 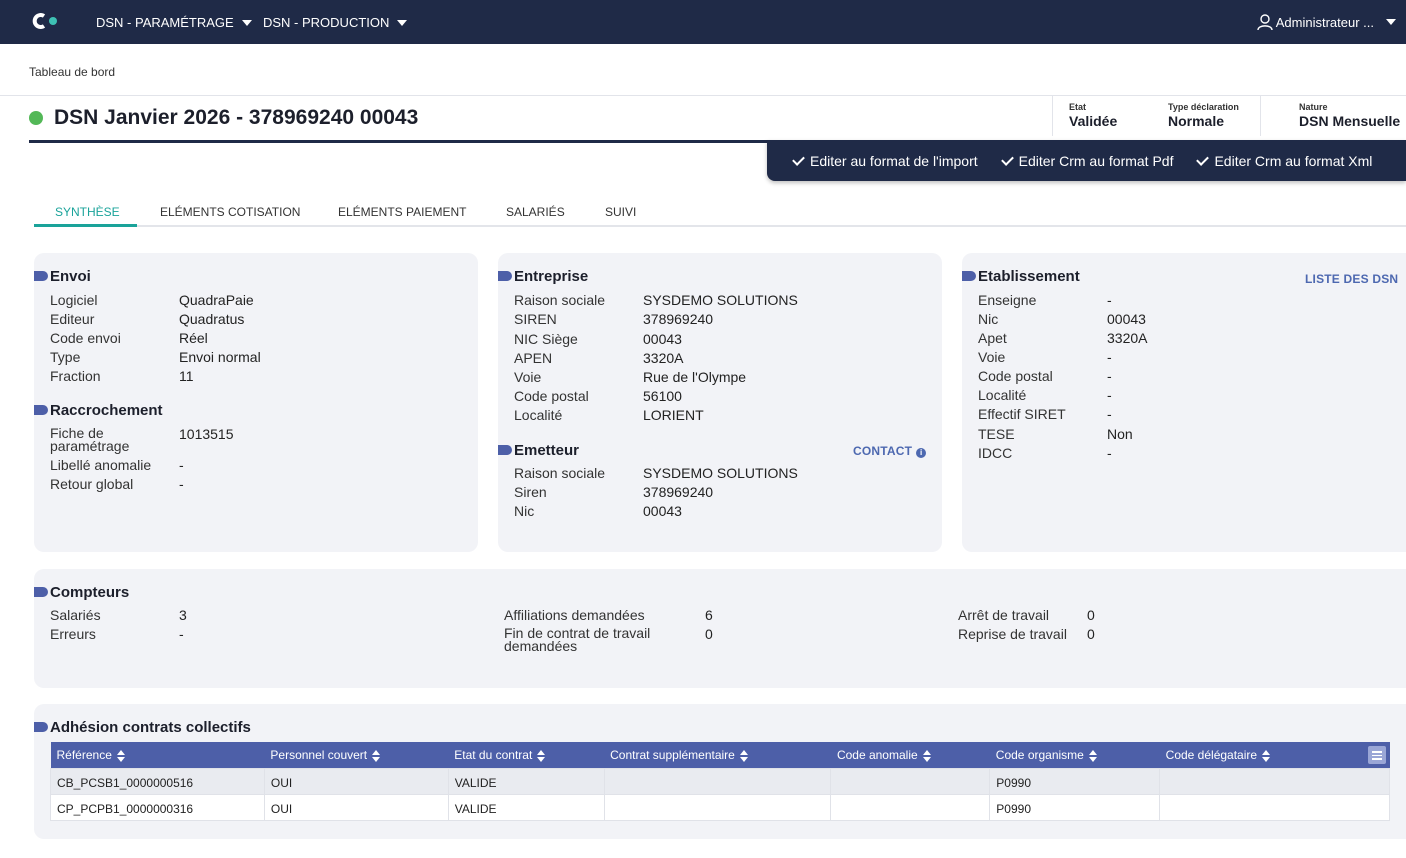 What do you see at coordinates (720, 628) in the screenshot?
I see `compteurs-card` at bounding box center [720, 628].